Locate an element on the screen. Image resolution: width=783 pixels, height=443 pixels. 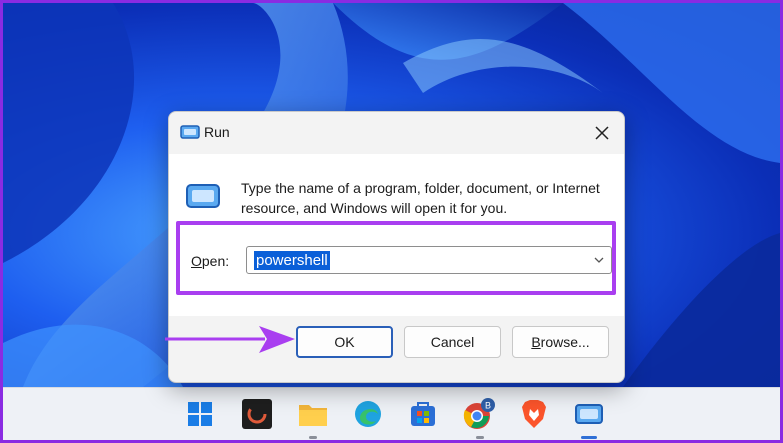
pointer-arrow is located at coordinates (230, 339).